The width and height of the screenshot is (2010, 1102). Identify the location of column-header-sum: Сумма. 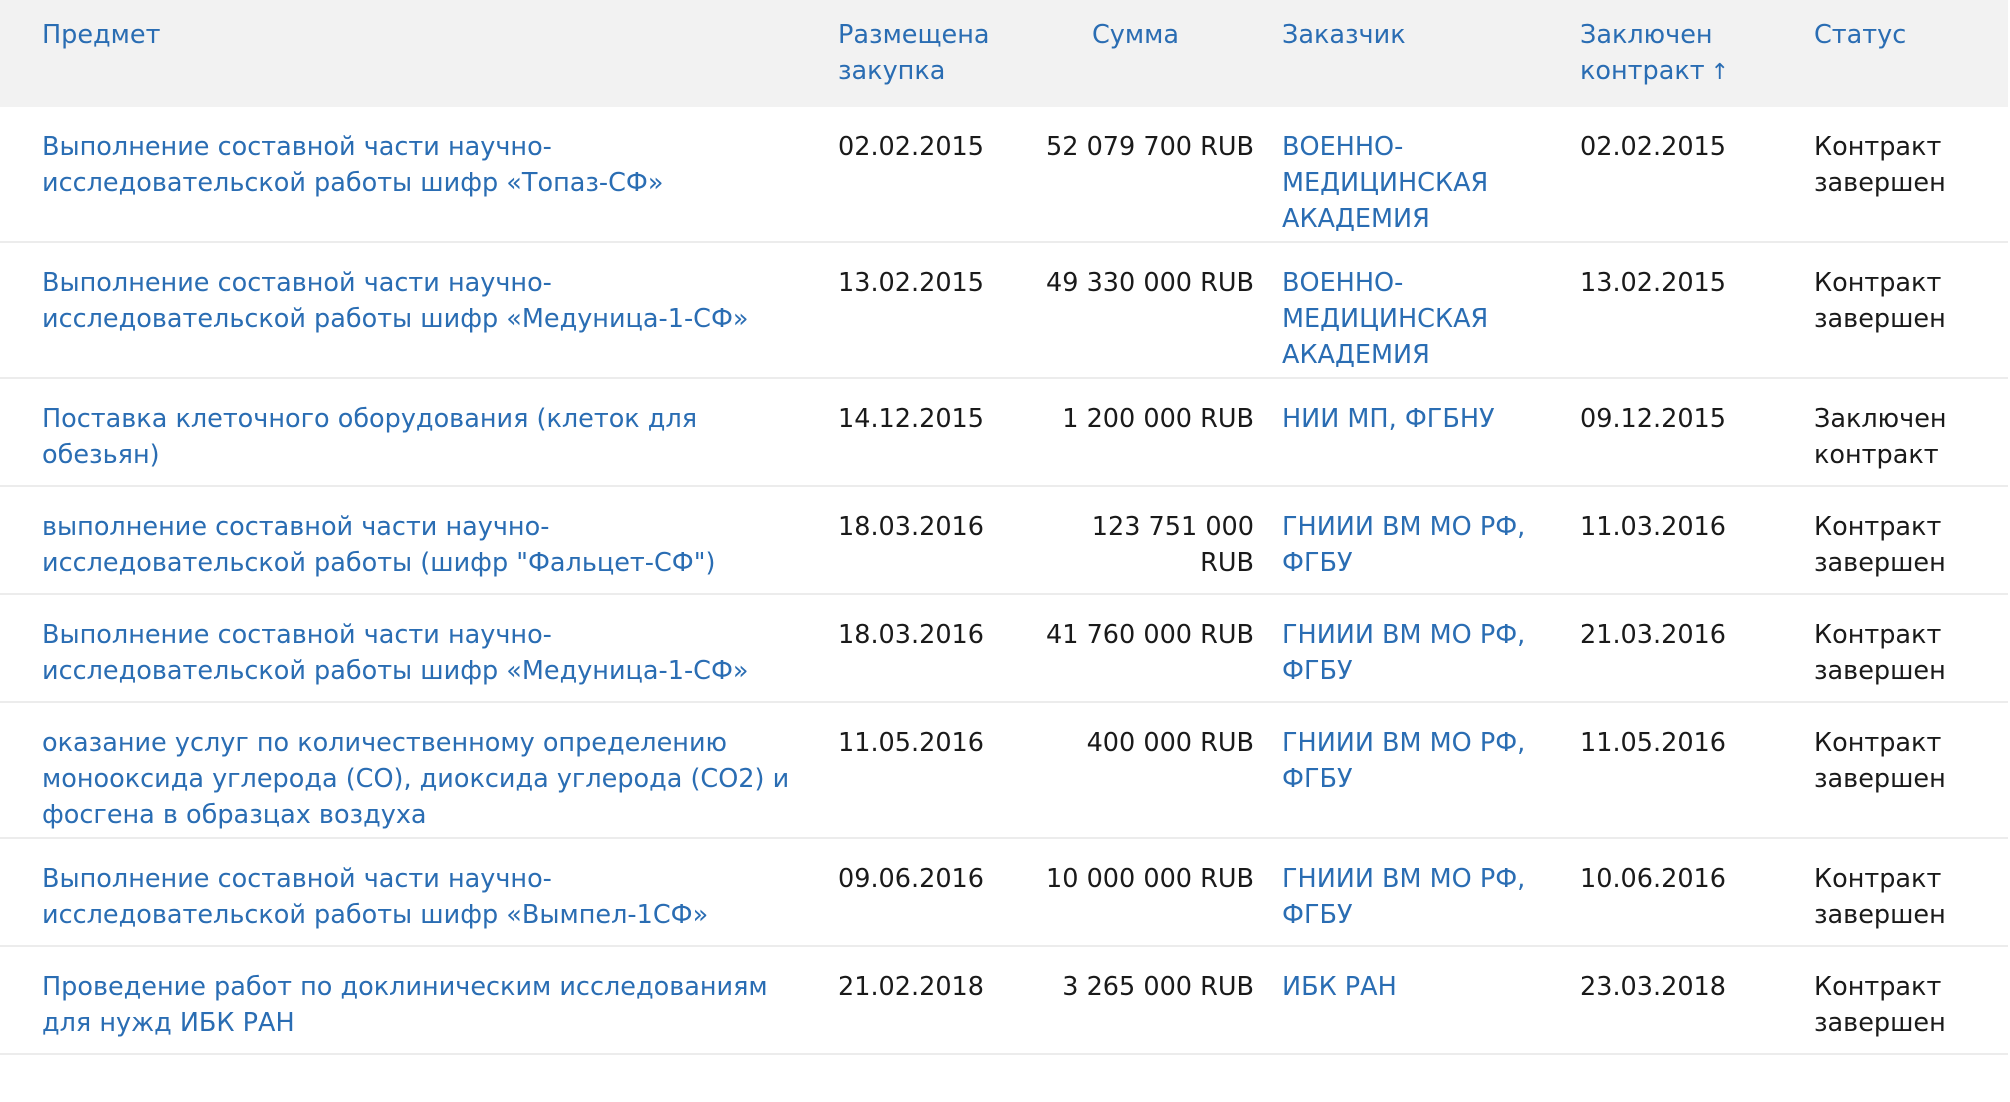
(1149, 35).